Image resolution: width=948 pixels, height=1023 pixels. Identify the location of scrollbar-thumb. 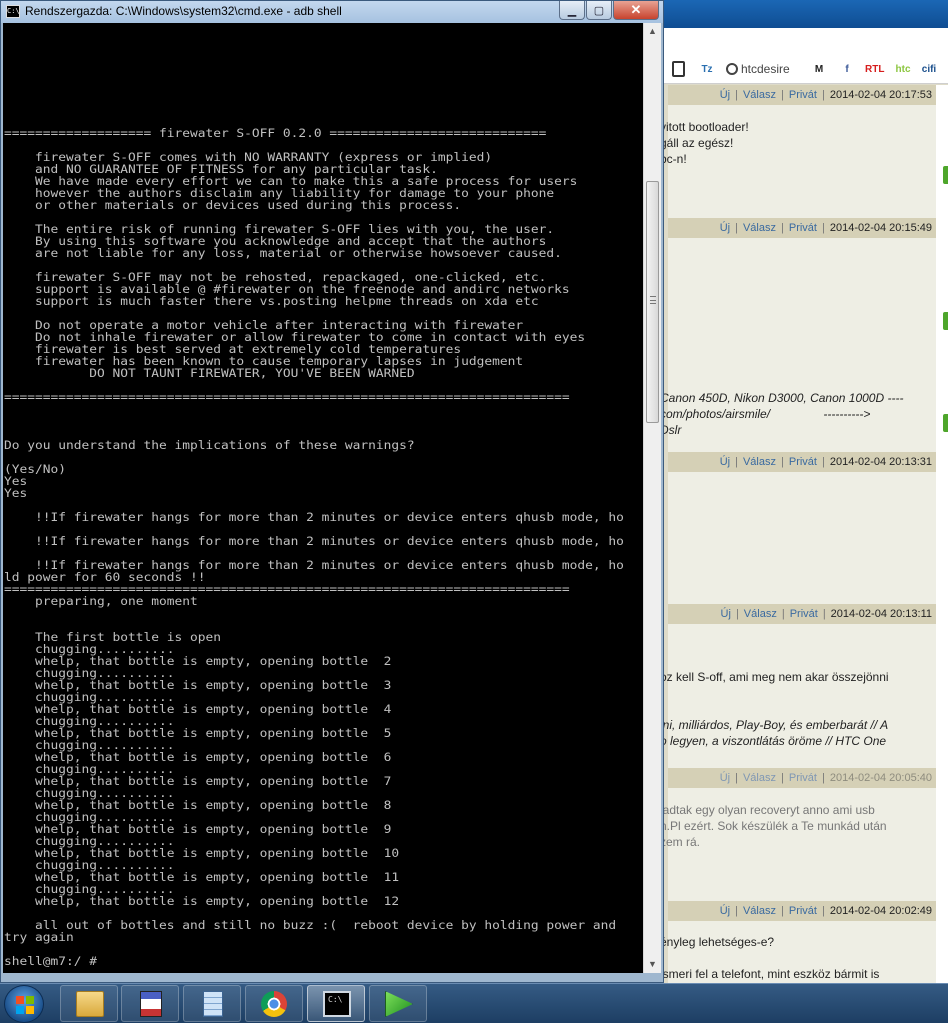
(652, 302).